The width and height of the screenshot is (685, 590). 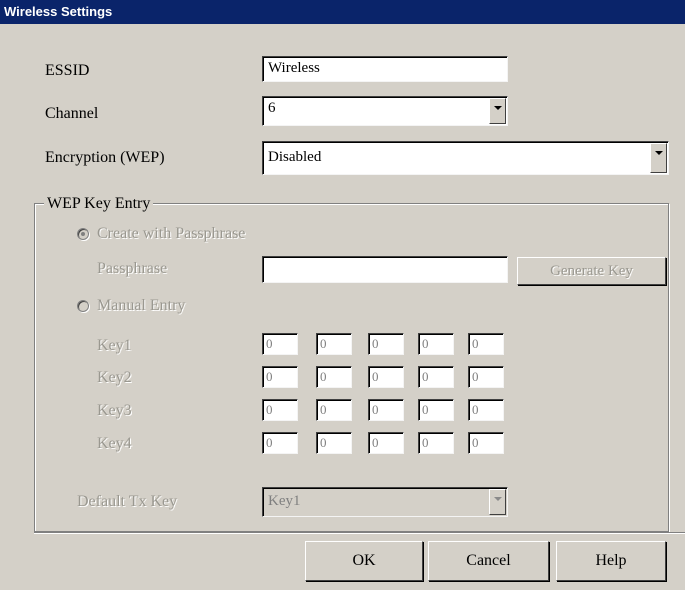 I want to click on key4-field-5: 0, so click(x=486, y=443).